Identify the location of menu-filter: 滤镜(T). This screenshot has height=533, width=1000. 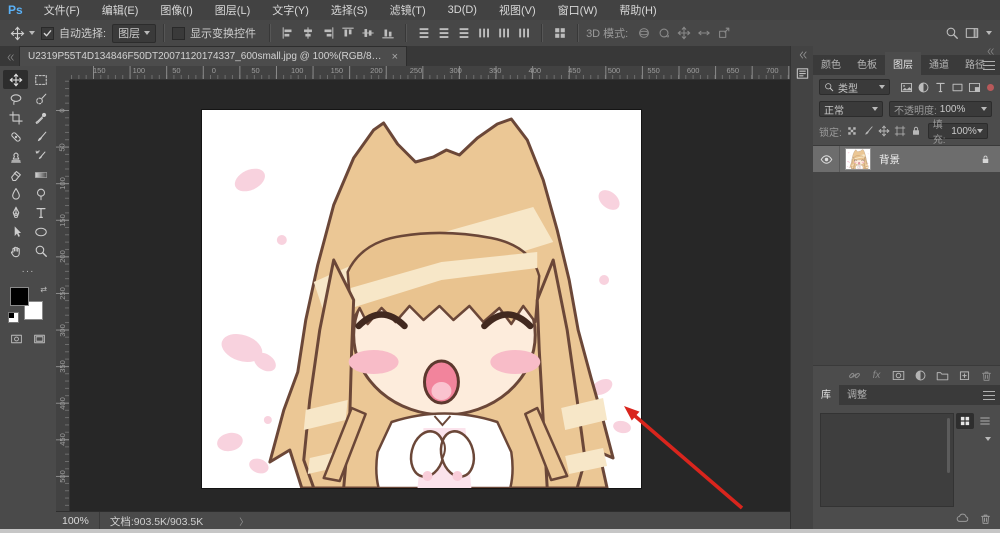
(408, 10).